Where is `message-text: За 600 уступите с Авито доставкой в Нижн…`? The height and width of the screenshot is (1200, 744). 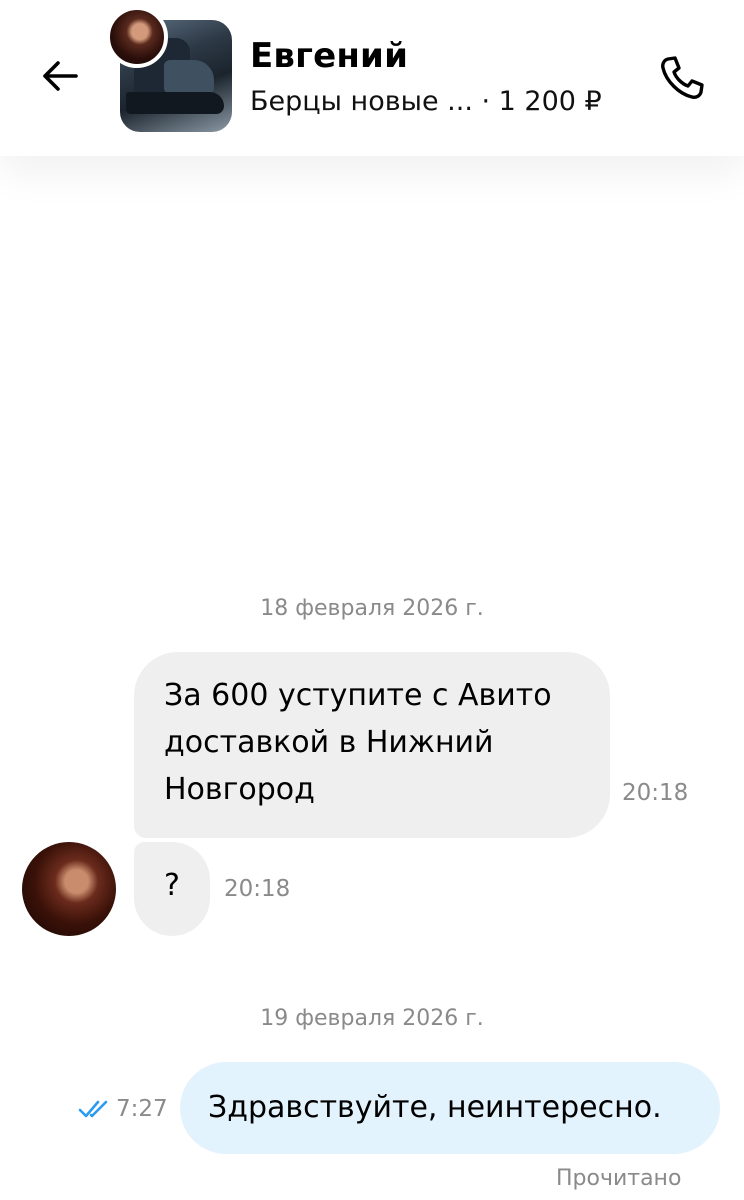 message-text: За 600 уступите с Авито доставкой в Нижн… is located at coordinates (358, 742).